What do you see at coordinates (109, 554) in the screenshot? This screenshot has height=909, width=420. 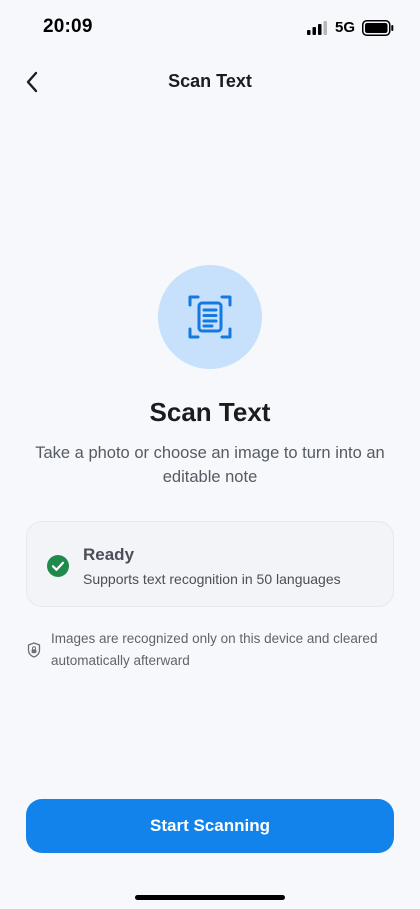 I see `status-title: Ready` at bounding box center [109, 554].